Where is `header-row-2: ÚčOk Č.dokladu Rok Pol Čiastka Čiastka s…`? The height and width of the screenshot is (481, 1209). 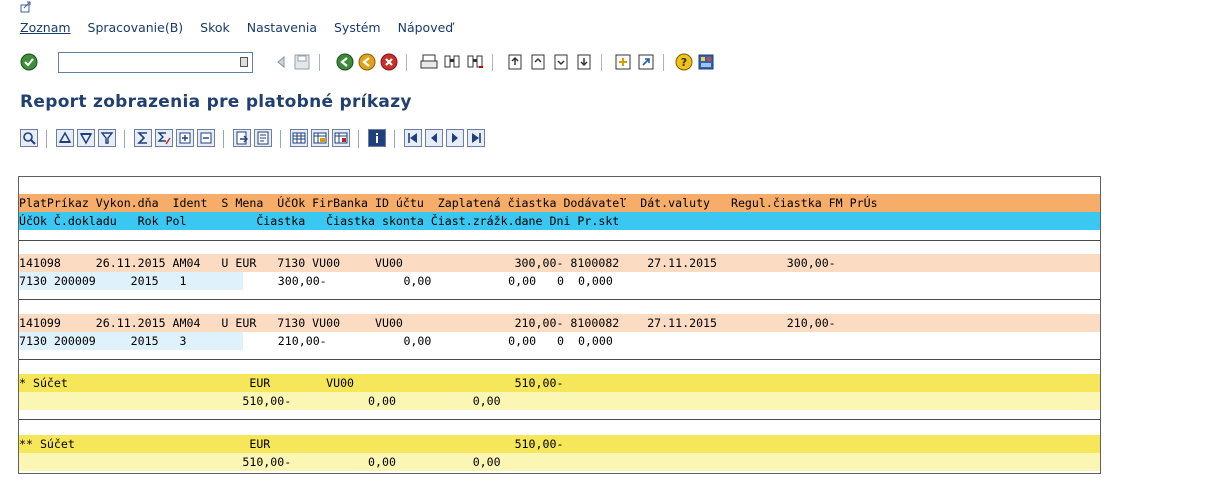
header-row-2: ÚčOk Č.dokladu Rok Pol Čiastka Čiastka s… is located at coordinates (559, 221).